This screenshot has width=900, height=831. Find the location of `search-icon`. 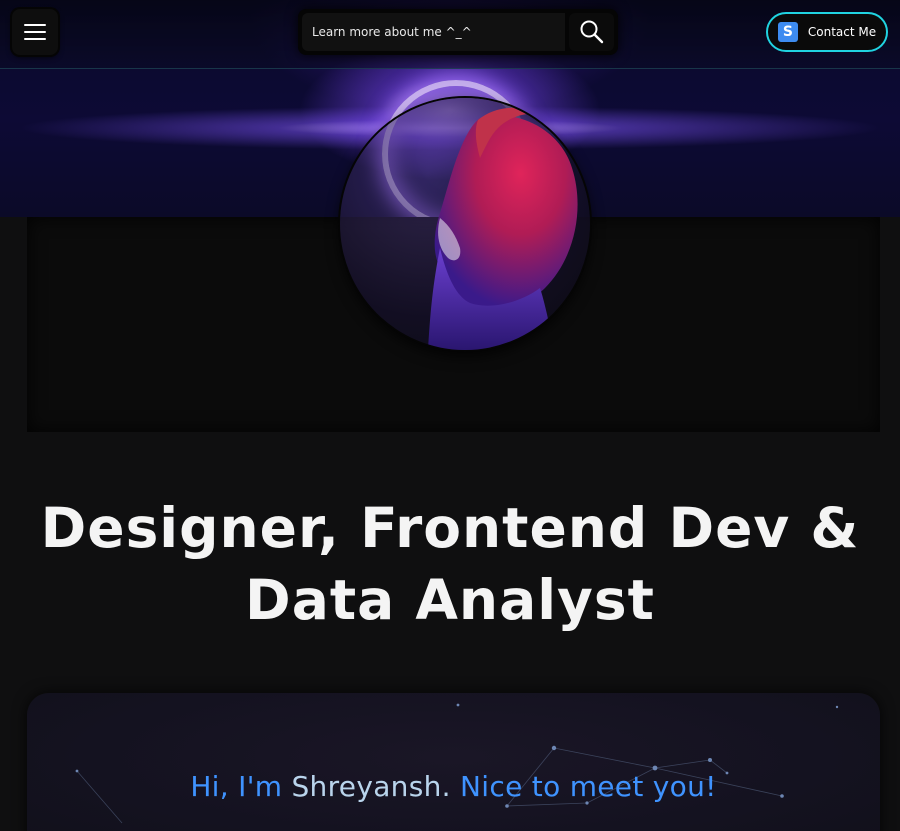

search-icon is located at coordinates (591, 32).